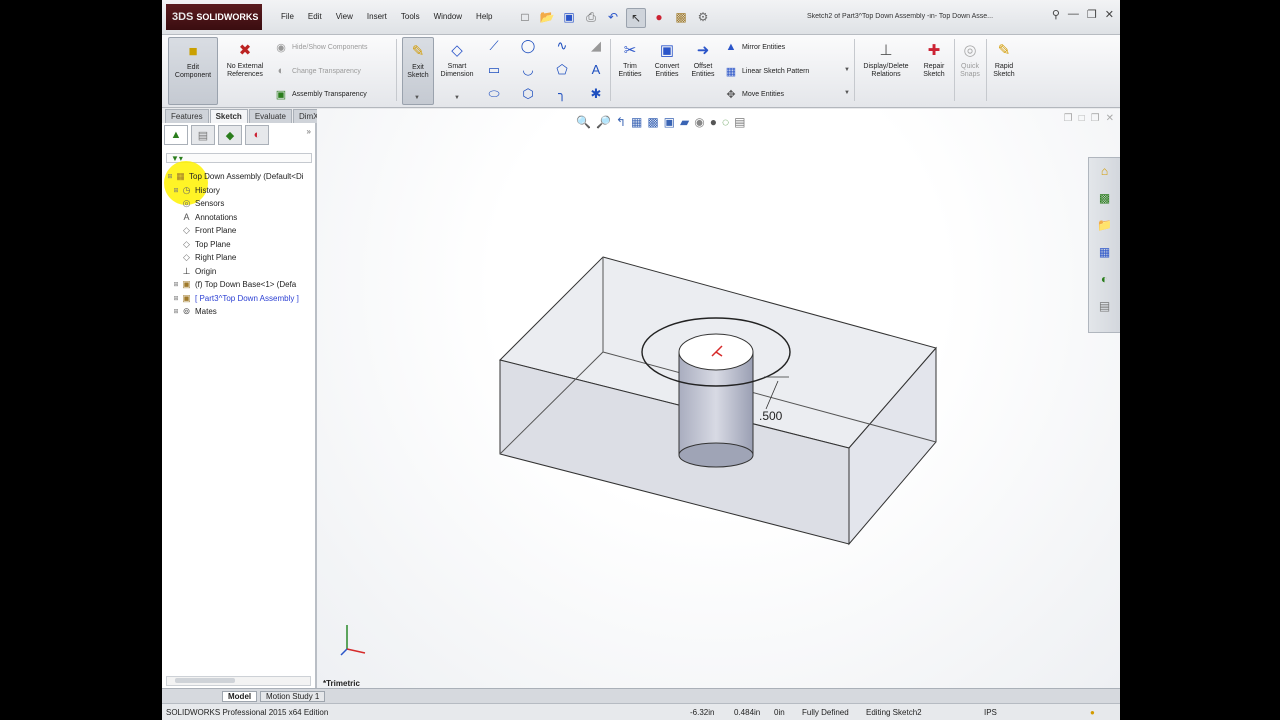 This screenshot has height=720, width=1280. I want to click on viewport-split-icon: ❐, so click(1068, 118).